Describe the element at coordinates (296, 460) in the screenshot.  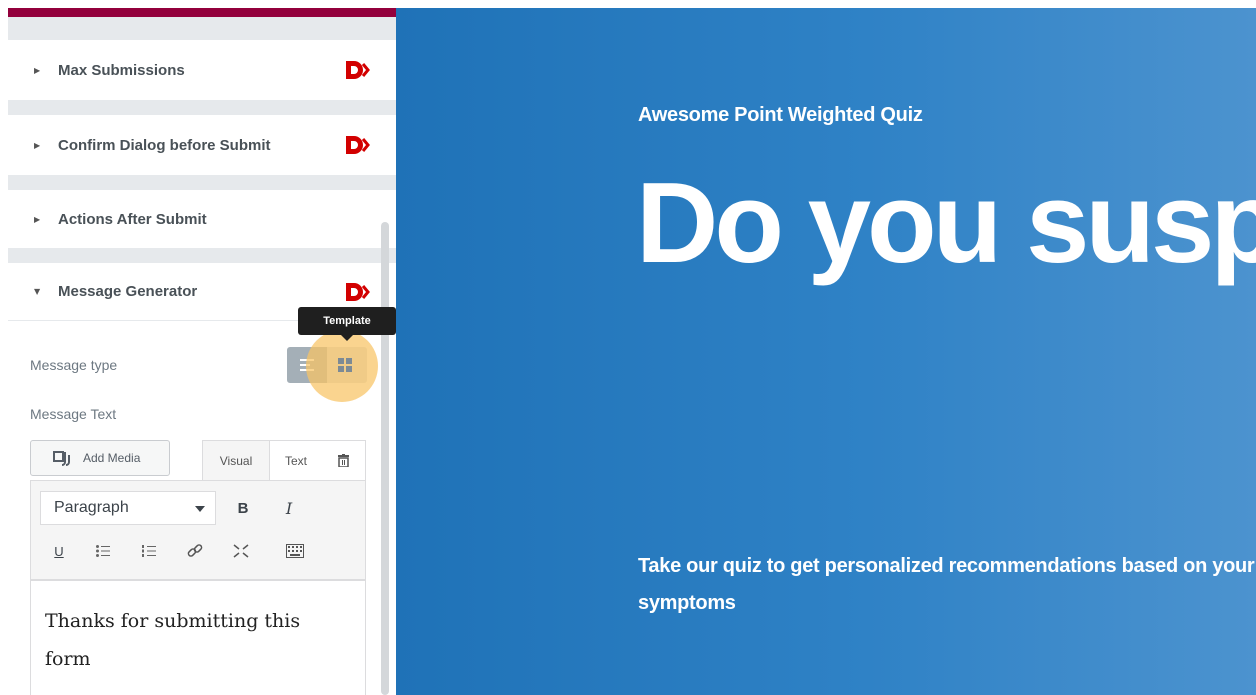
I see `tab-text: Text` at that location.